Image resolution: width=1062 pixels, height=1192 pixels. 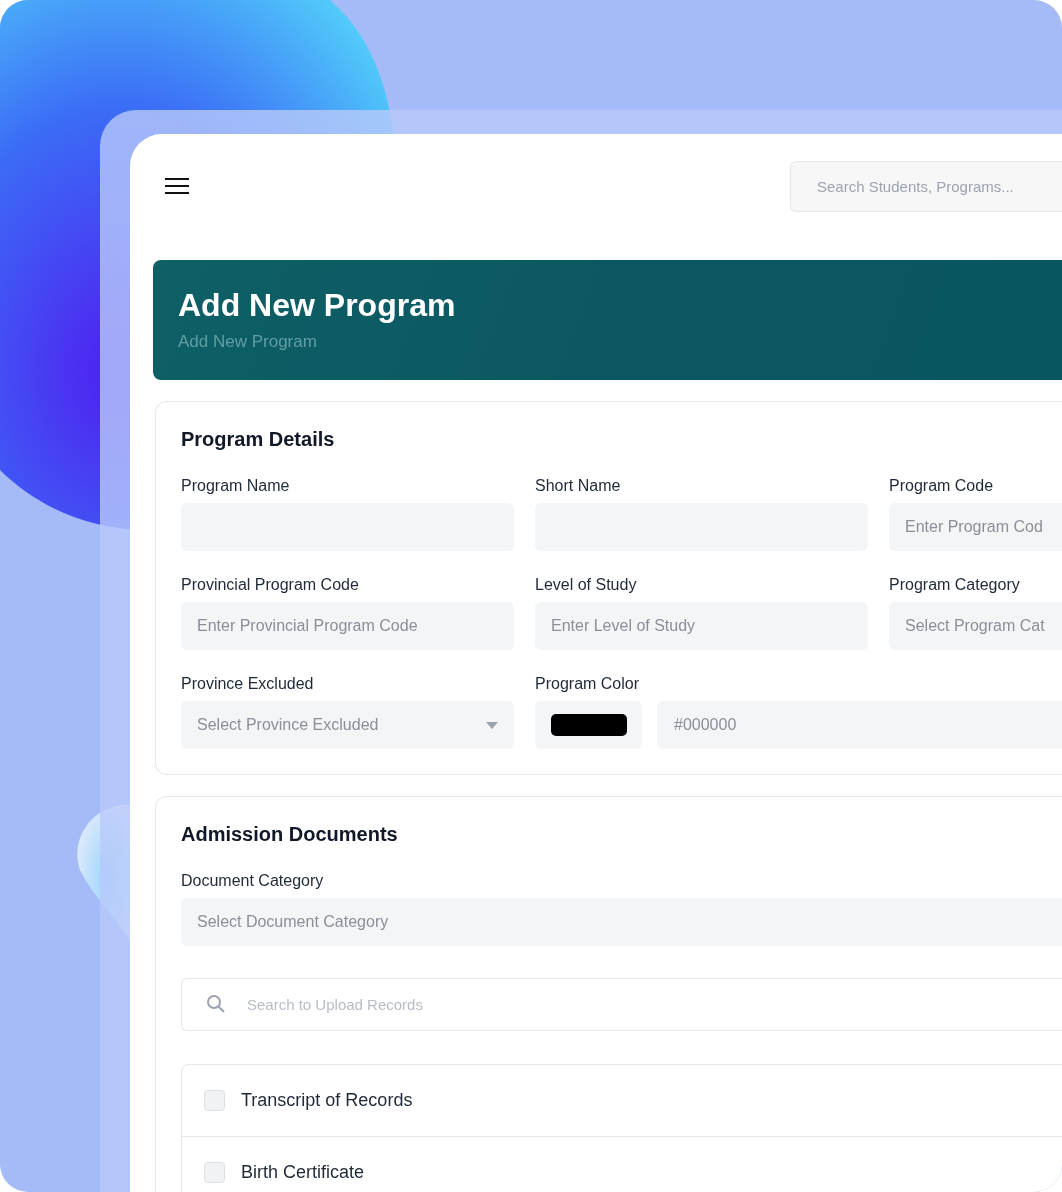 I want to click on section-title: Program Details, so click(x=258, y=439).